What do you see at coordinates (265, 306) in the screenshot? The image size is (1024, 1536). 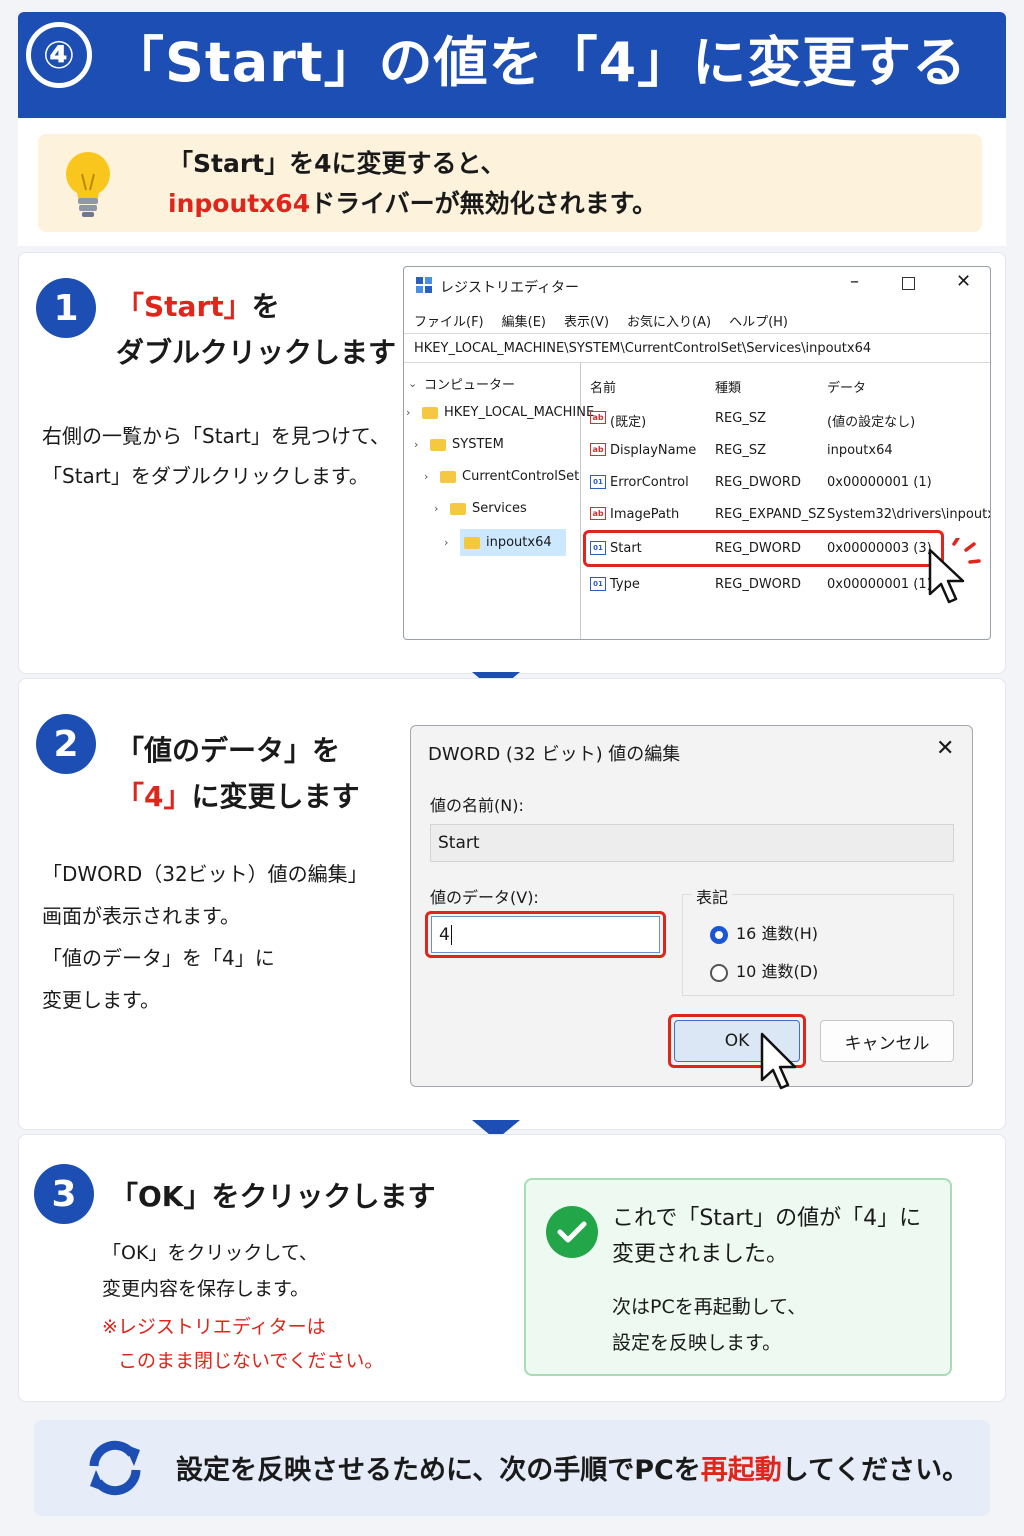 I see `step1-title-rest: を` at bounding box center [265, 306].